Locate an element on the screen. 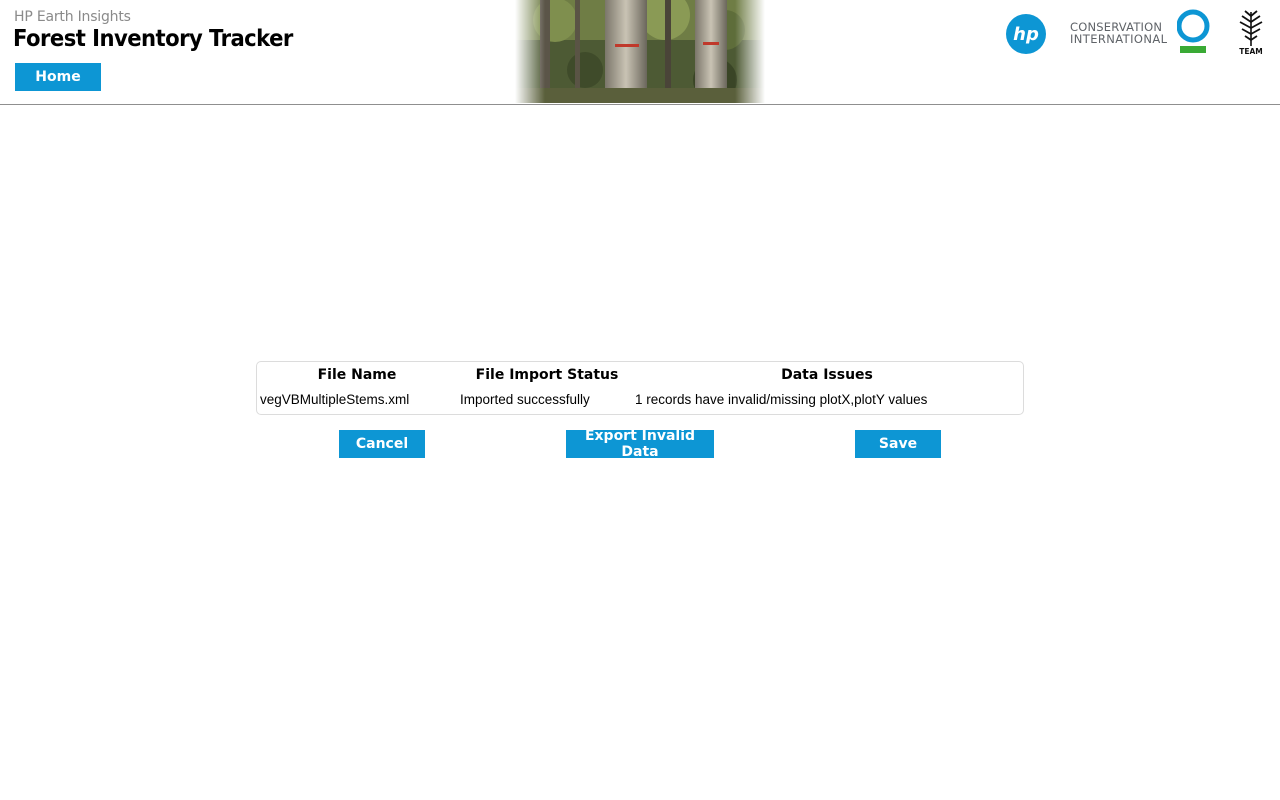 This screenshot has height=800, width=1280. column-header-data-issues: Data Issues is located at coordinates (827, 375).